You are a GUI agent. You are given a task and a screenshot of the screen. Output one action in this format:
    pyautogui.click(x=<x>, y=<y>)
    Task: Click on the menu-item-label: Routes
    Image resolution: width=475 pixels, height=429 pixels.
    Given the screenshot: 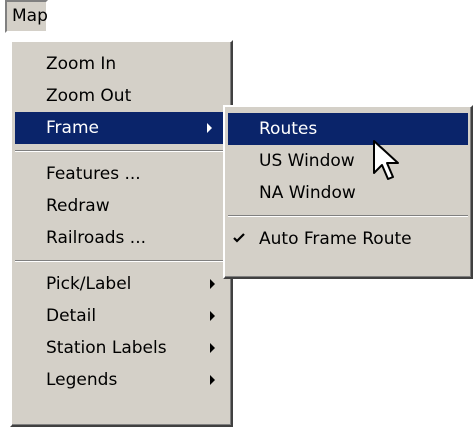 What is the action you would take?
    pyautogui.click(x=288, y=128)
    